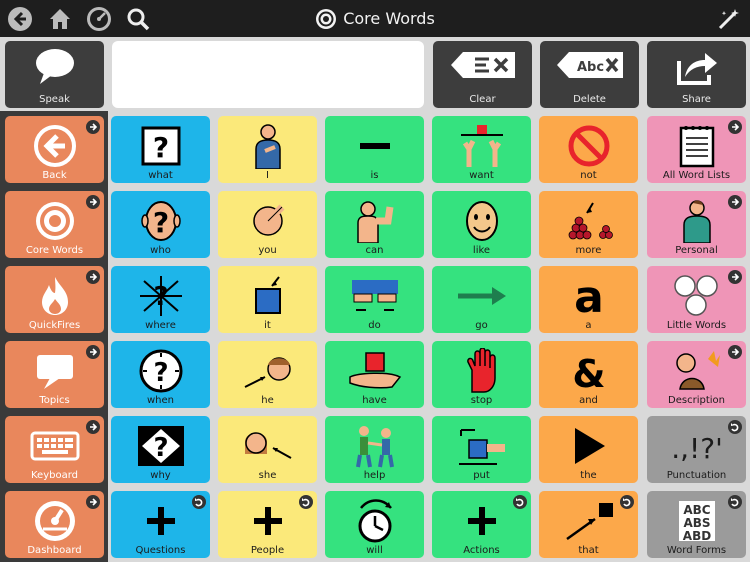 The height and width of the screenshot is (562, 750). Describe the element at coordinates (482, 65) in the screenshot. I see `clear-icon` at that location.